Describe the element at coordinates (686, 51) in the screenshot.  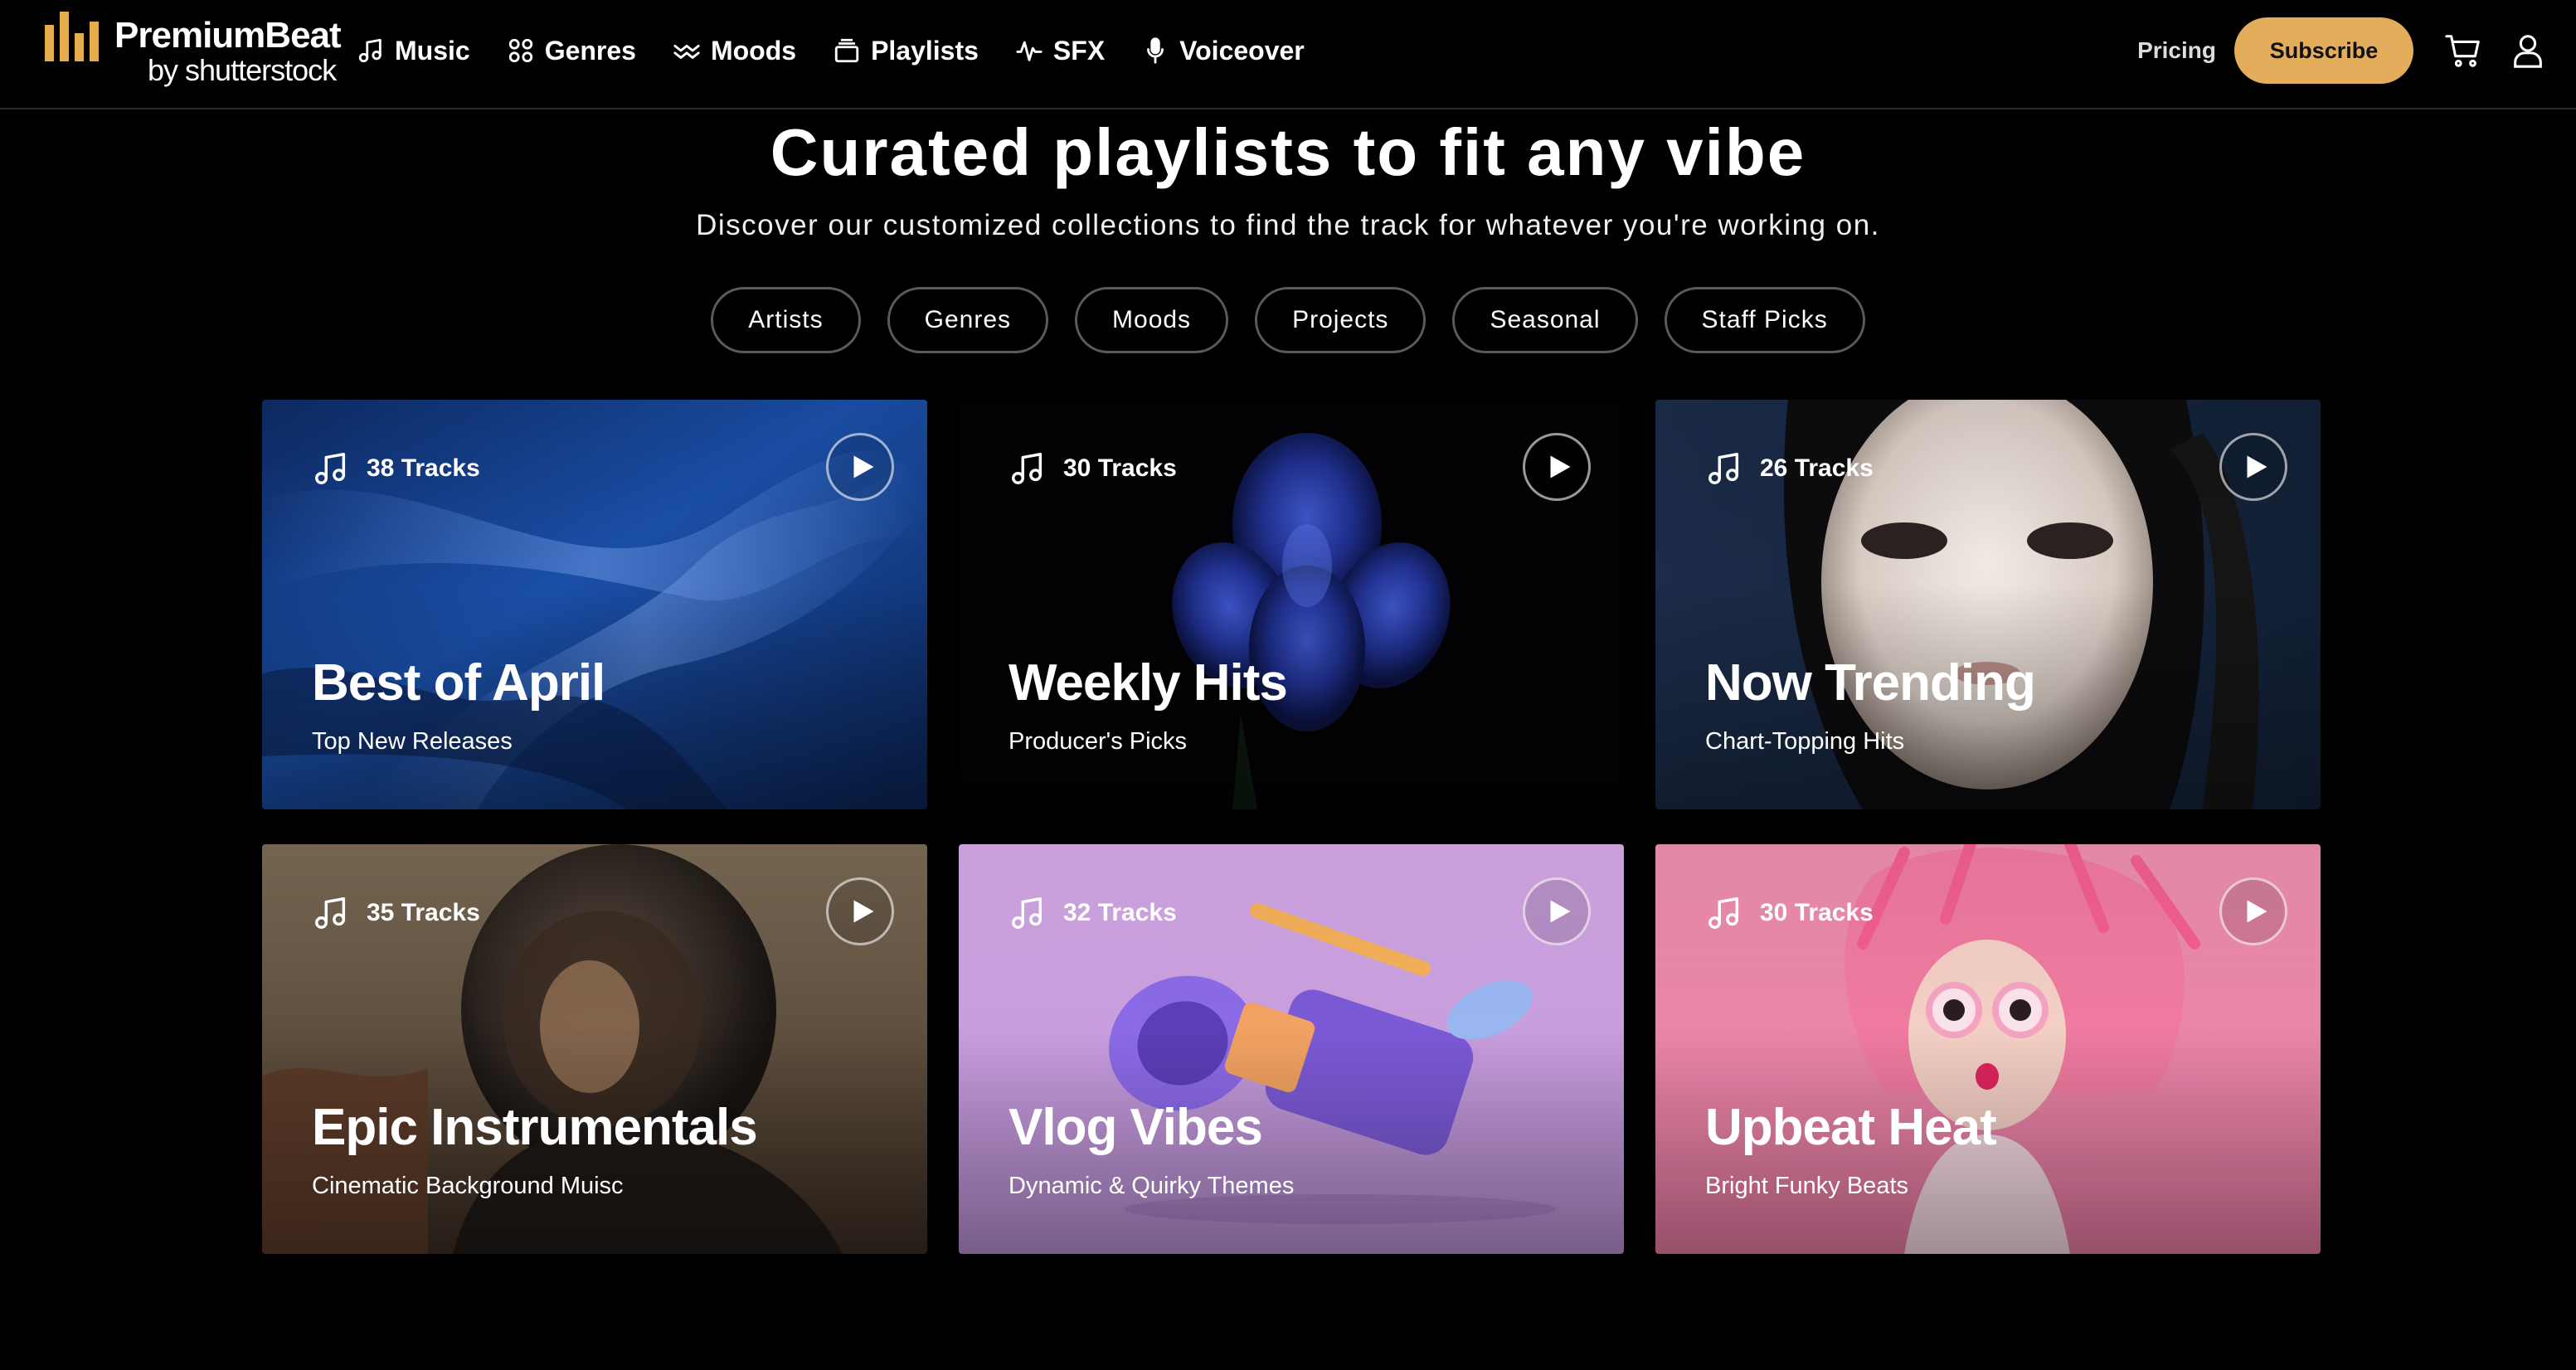
I see `waves-icon` at that location.